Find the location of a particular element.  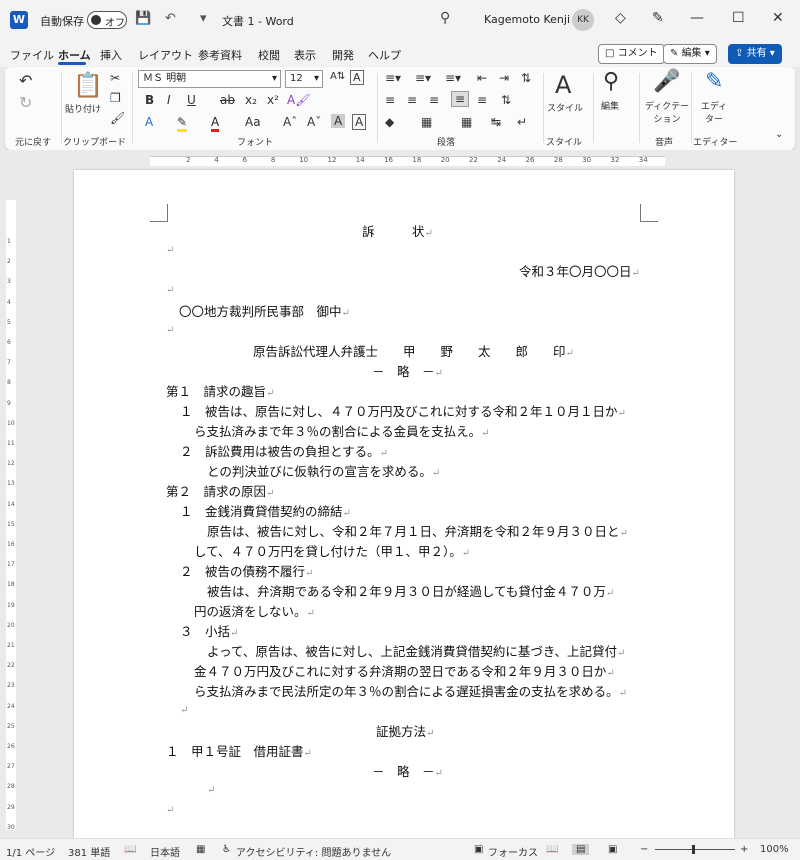

italic-icon: I is located at coordinates (169, 100).